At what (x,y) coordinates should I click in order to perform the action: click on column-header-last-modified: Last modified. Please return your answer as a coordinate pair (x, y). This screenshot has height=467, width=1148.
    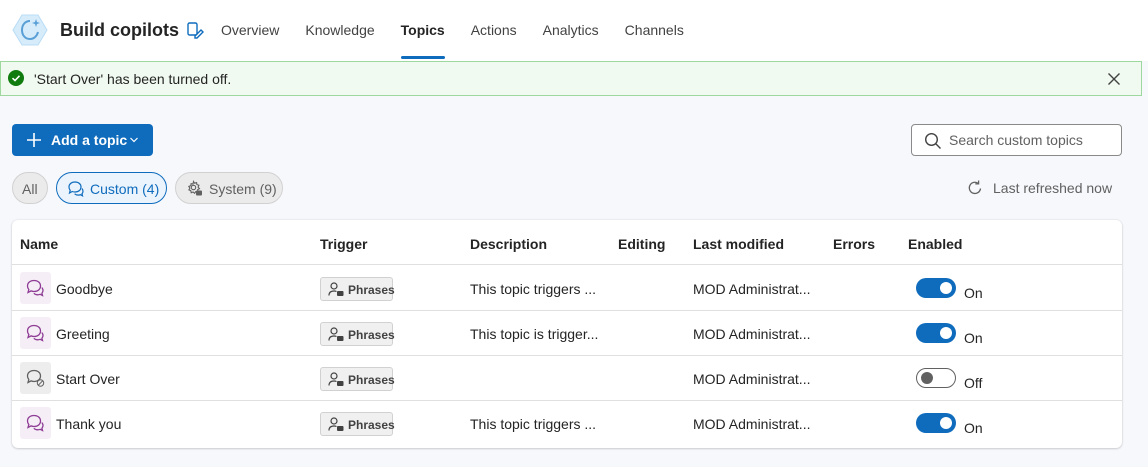
    Looking at the image, I should click on (738, 244).